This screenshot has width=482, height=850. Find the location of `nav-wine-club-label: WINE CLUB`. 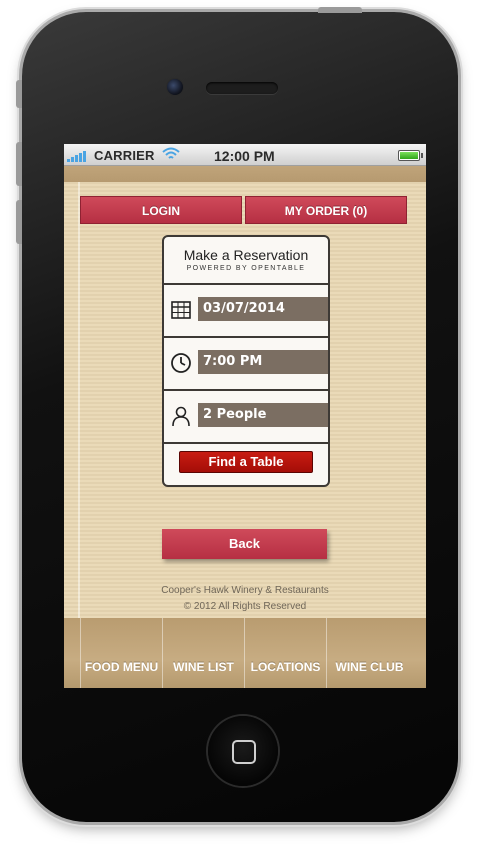

nav-wine-club-label: WINE CLUB is located at coordinates (369, 667).